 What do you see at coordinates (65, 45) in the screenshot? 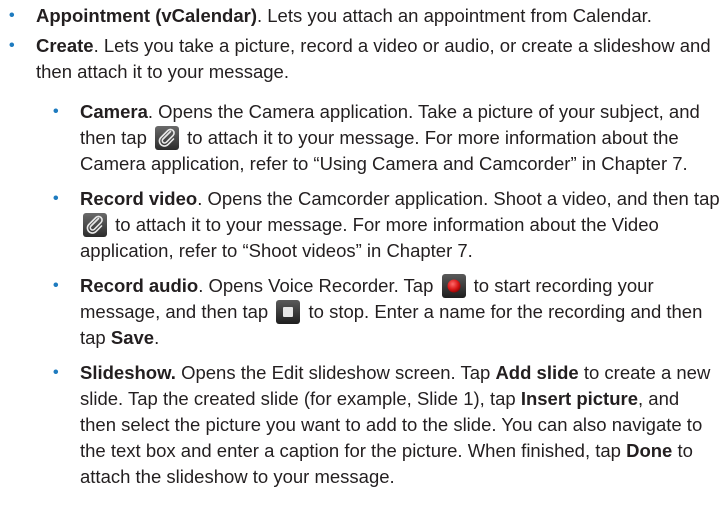
I see `item-title: Create` at bounding box center [65, 45].